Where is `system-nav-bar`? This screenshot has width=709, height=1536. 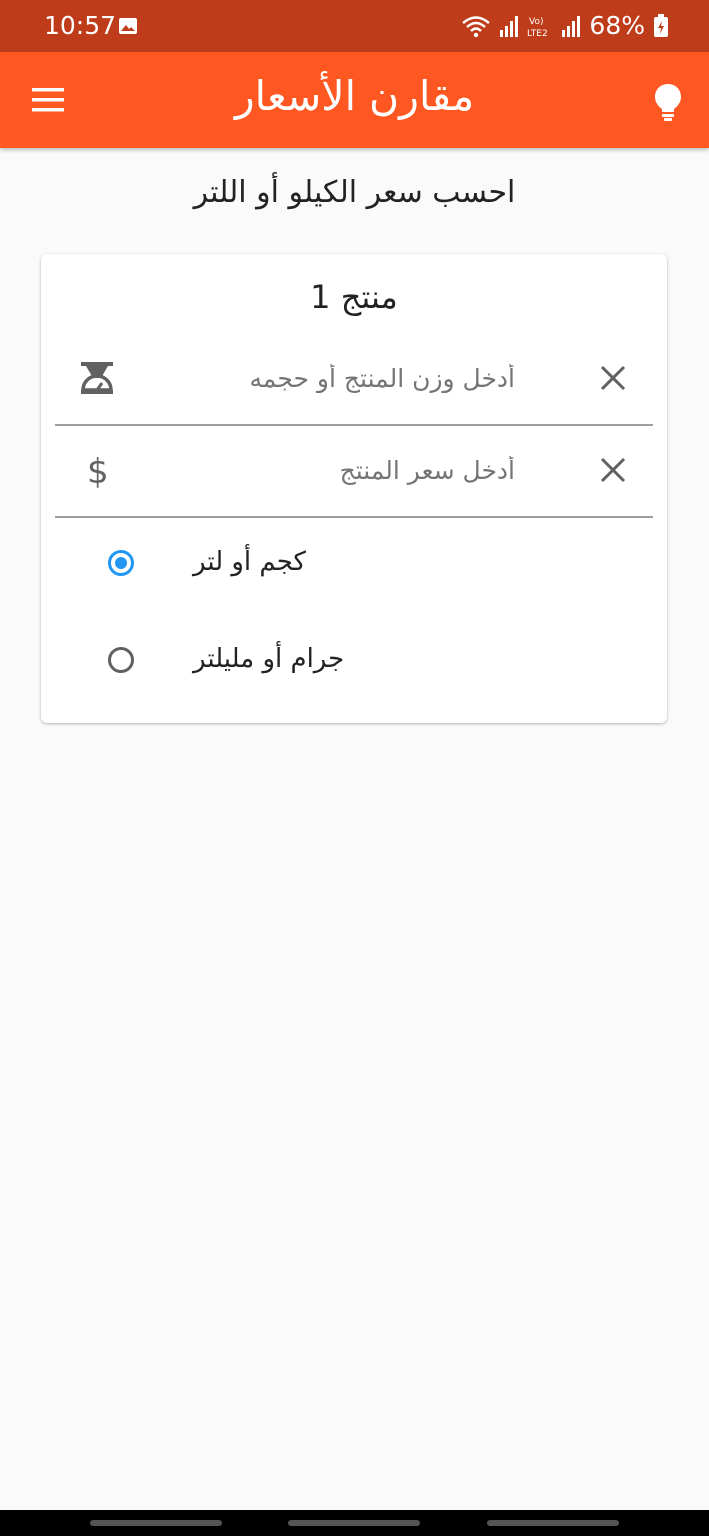 system-nav-bar is located at coordinates (354, 1523).